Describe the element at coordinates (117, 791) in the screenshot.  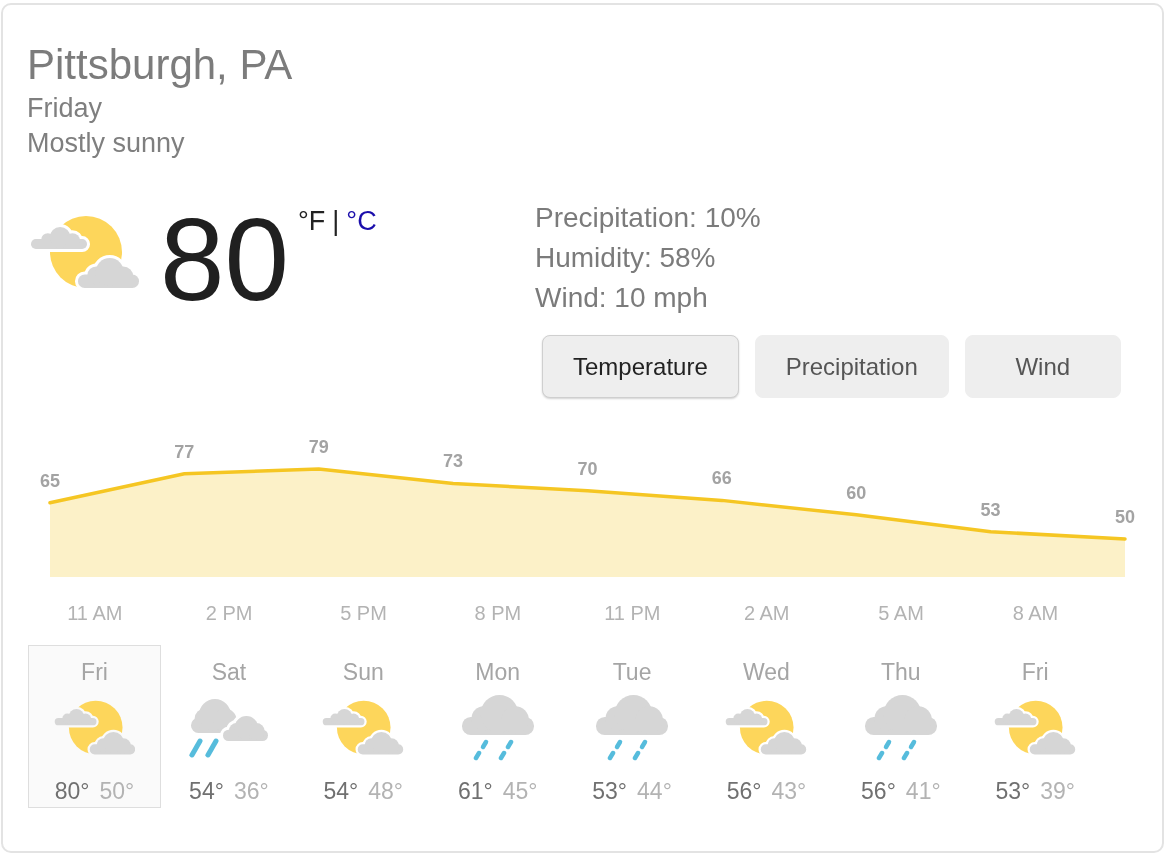
I see `low-temp: 50°` at that location.